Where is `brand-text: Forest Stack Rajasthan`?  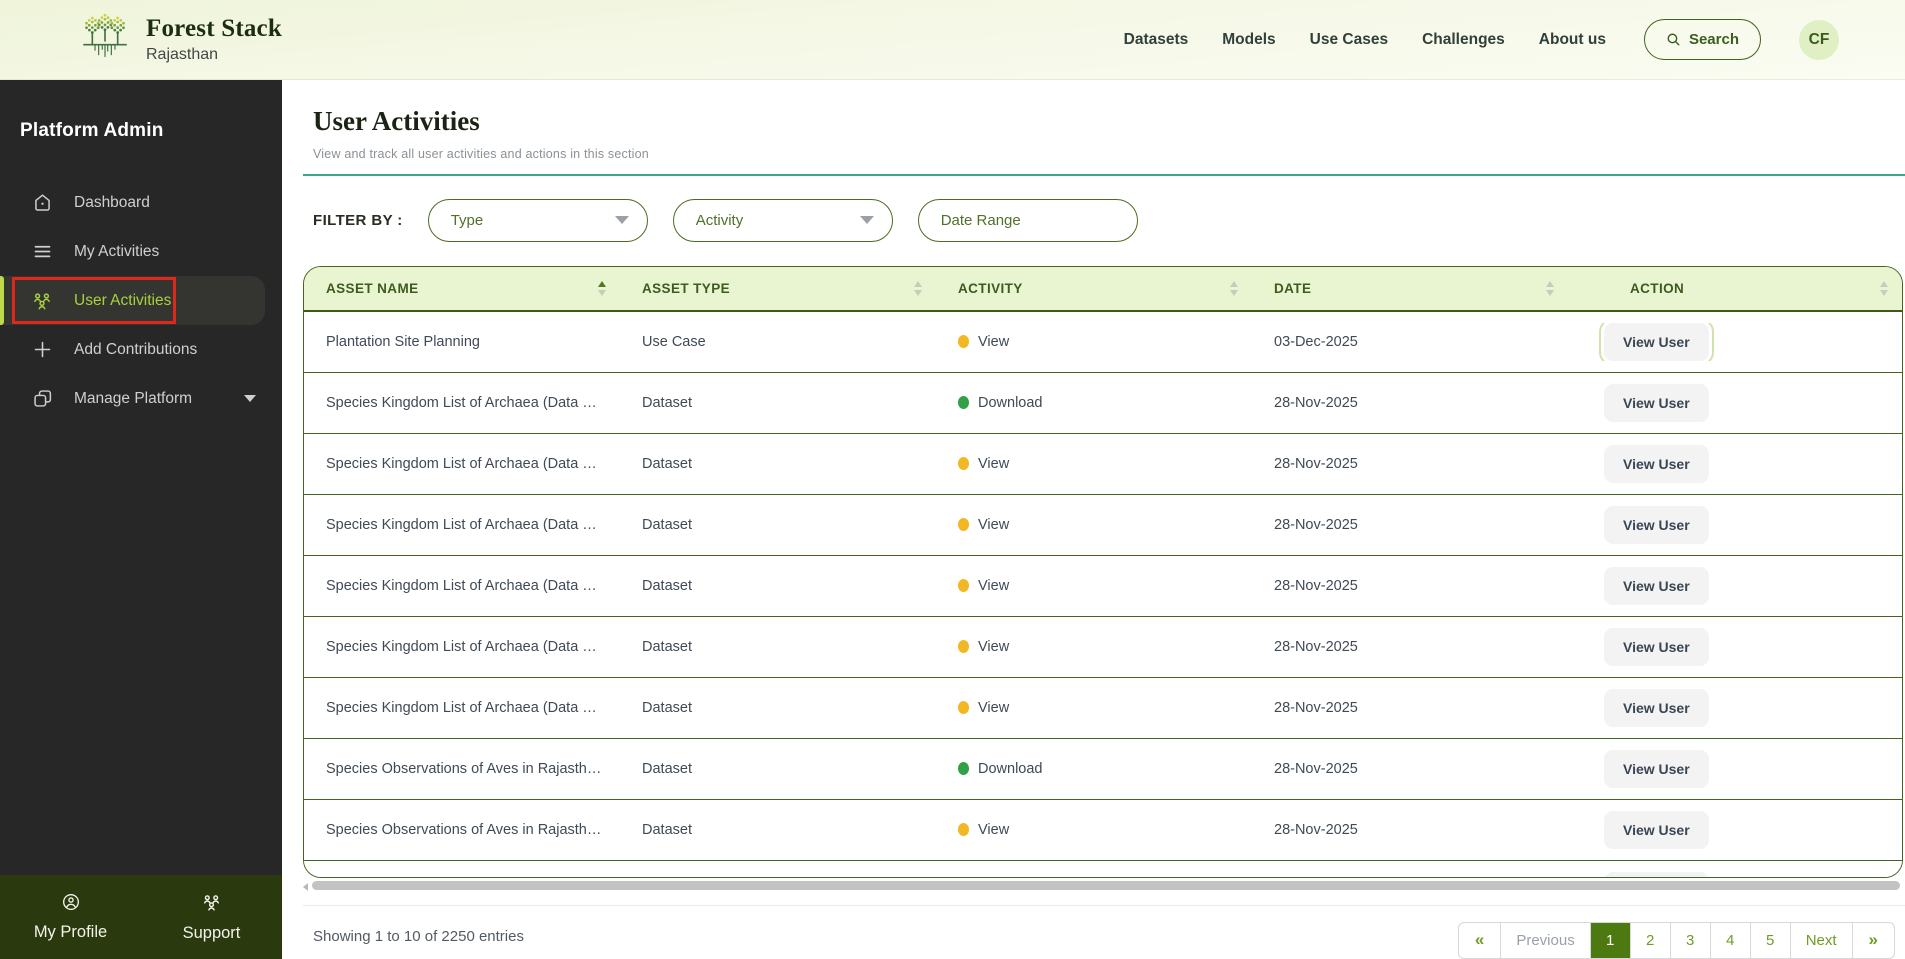
brand-text: Forest Stack Rajasthan is located at coordinates (214, 39).